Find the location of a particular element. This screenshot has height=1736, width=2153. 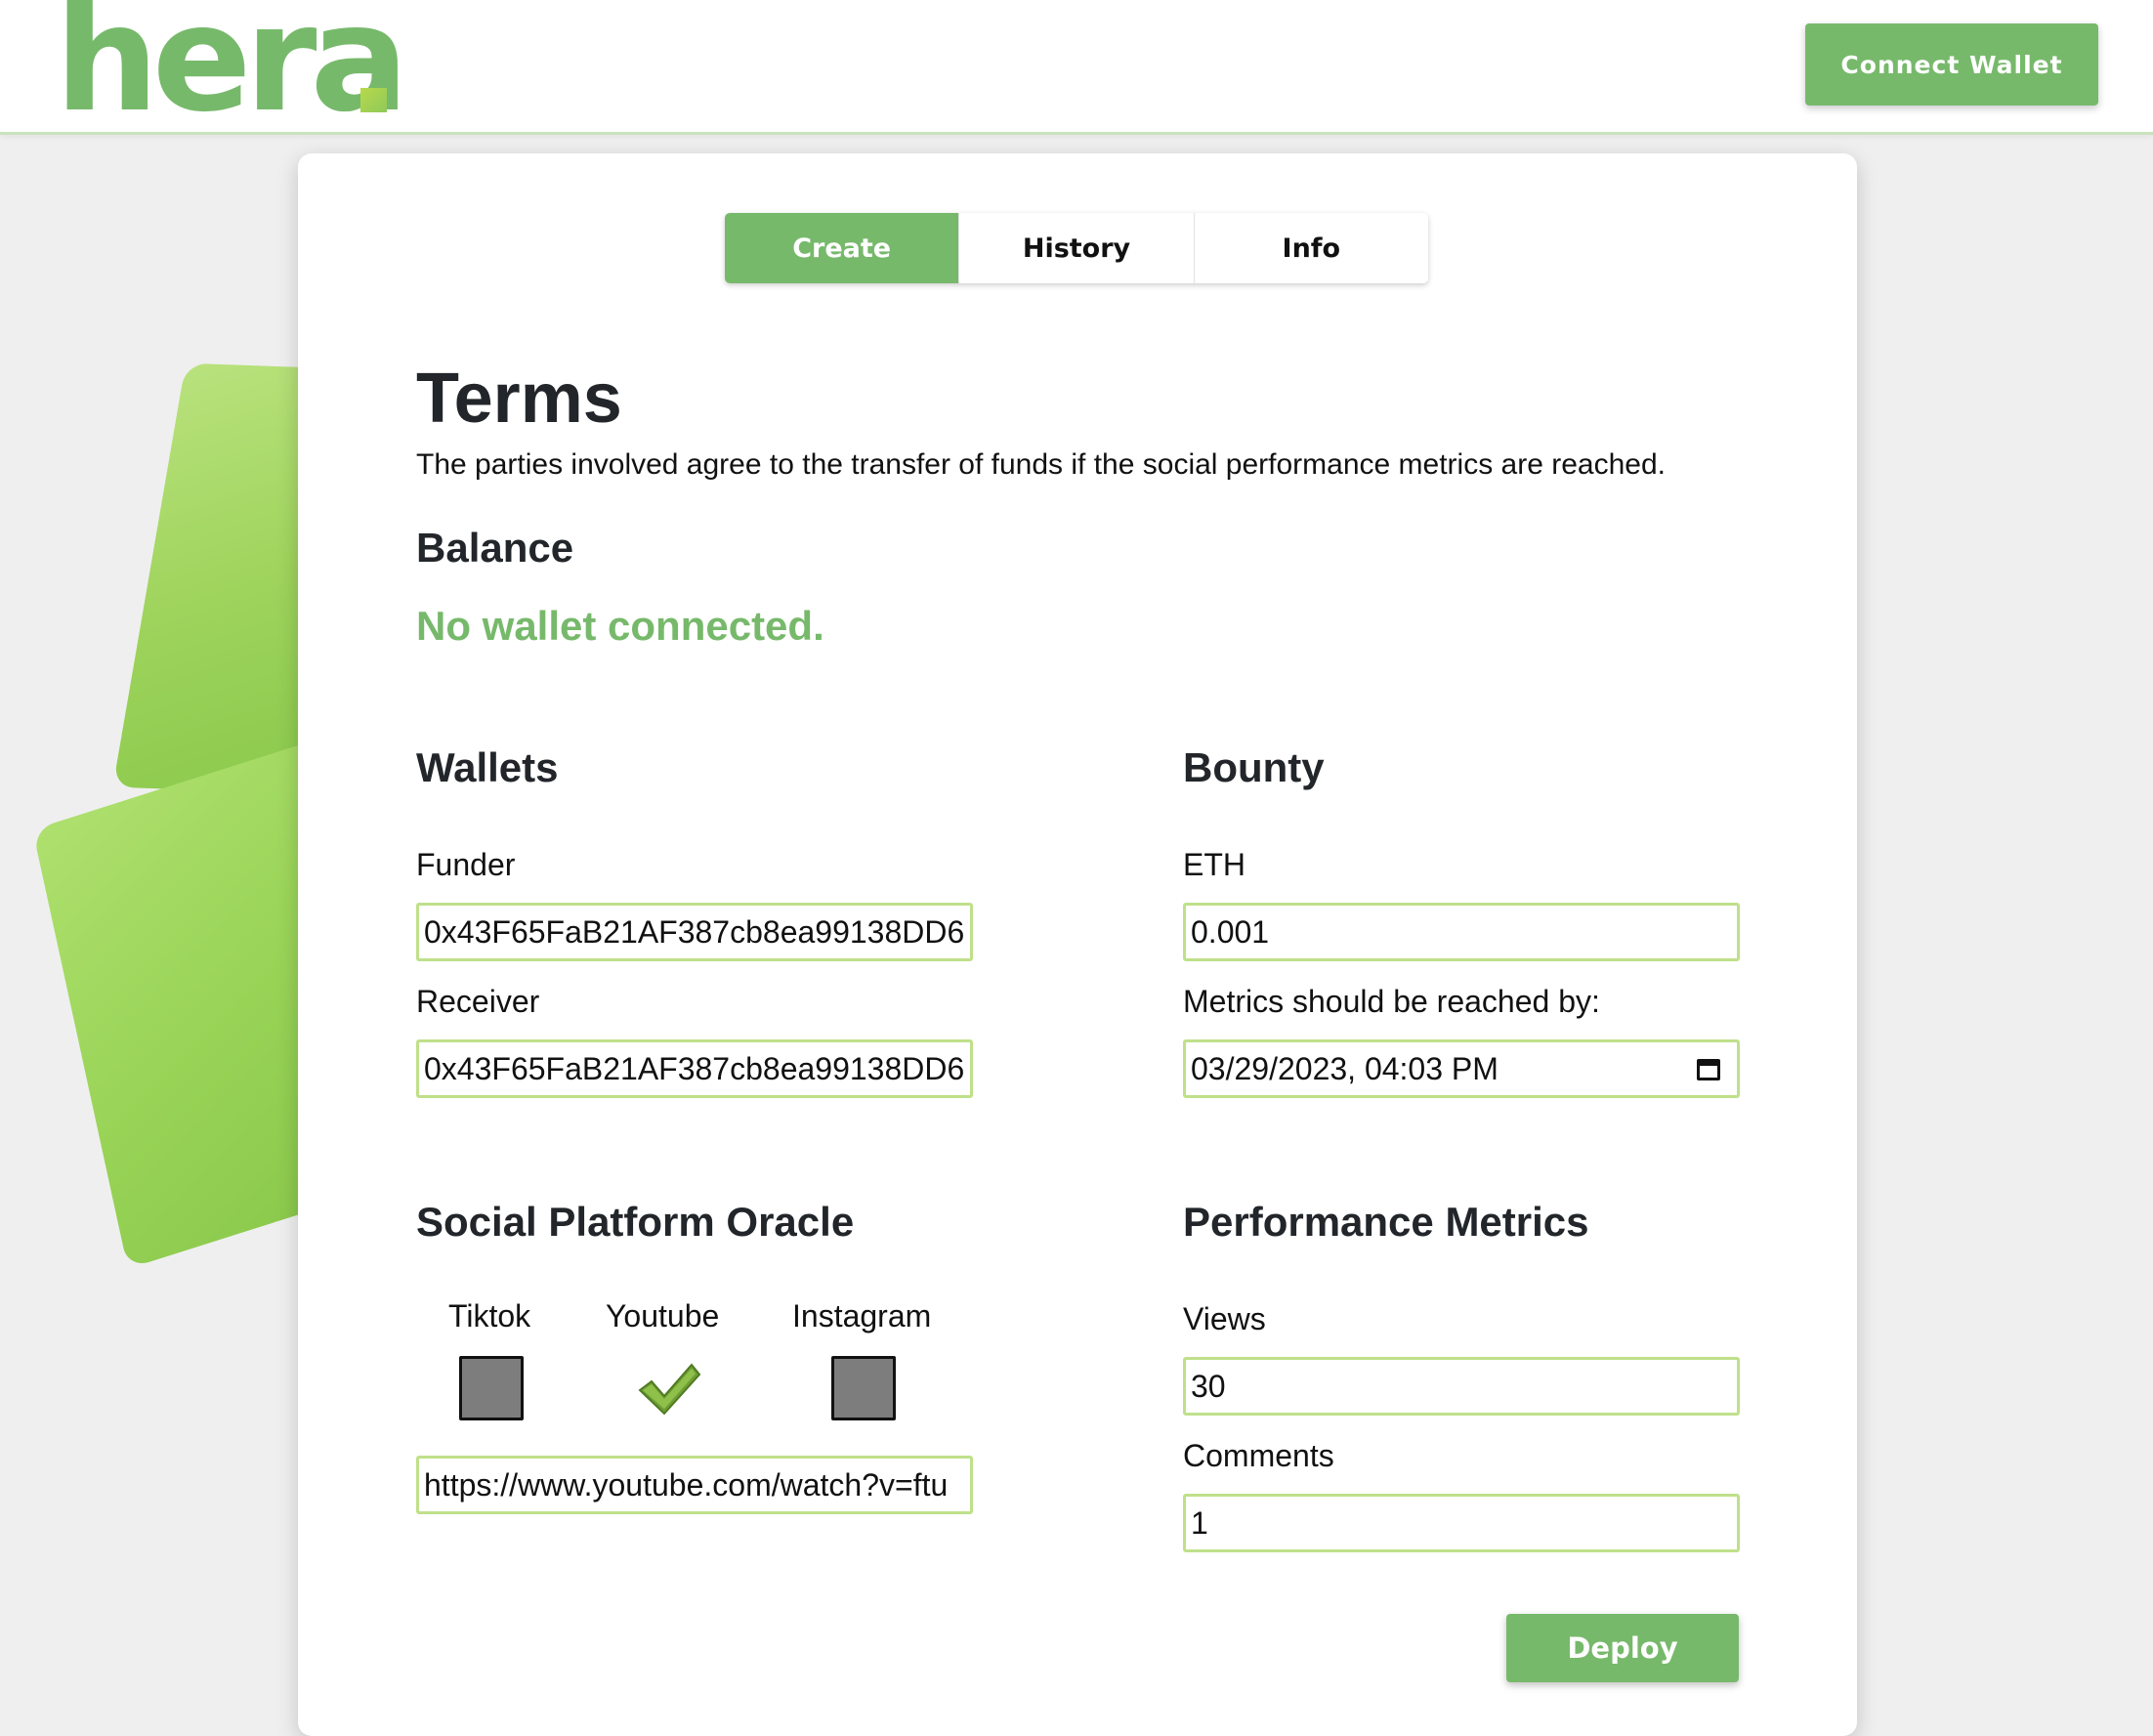

bounty-title: Bounty is located at coordinates (1254, 767).